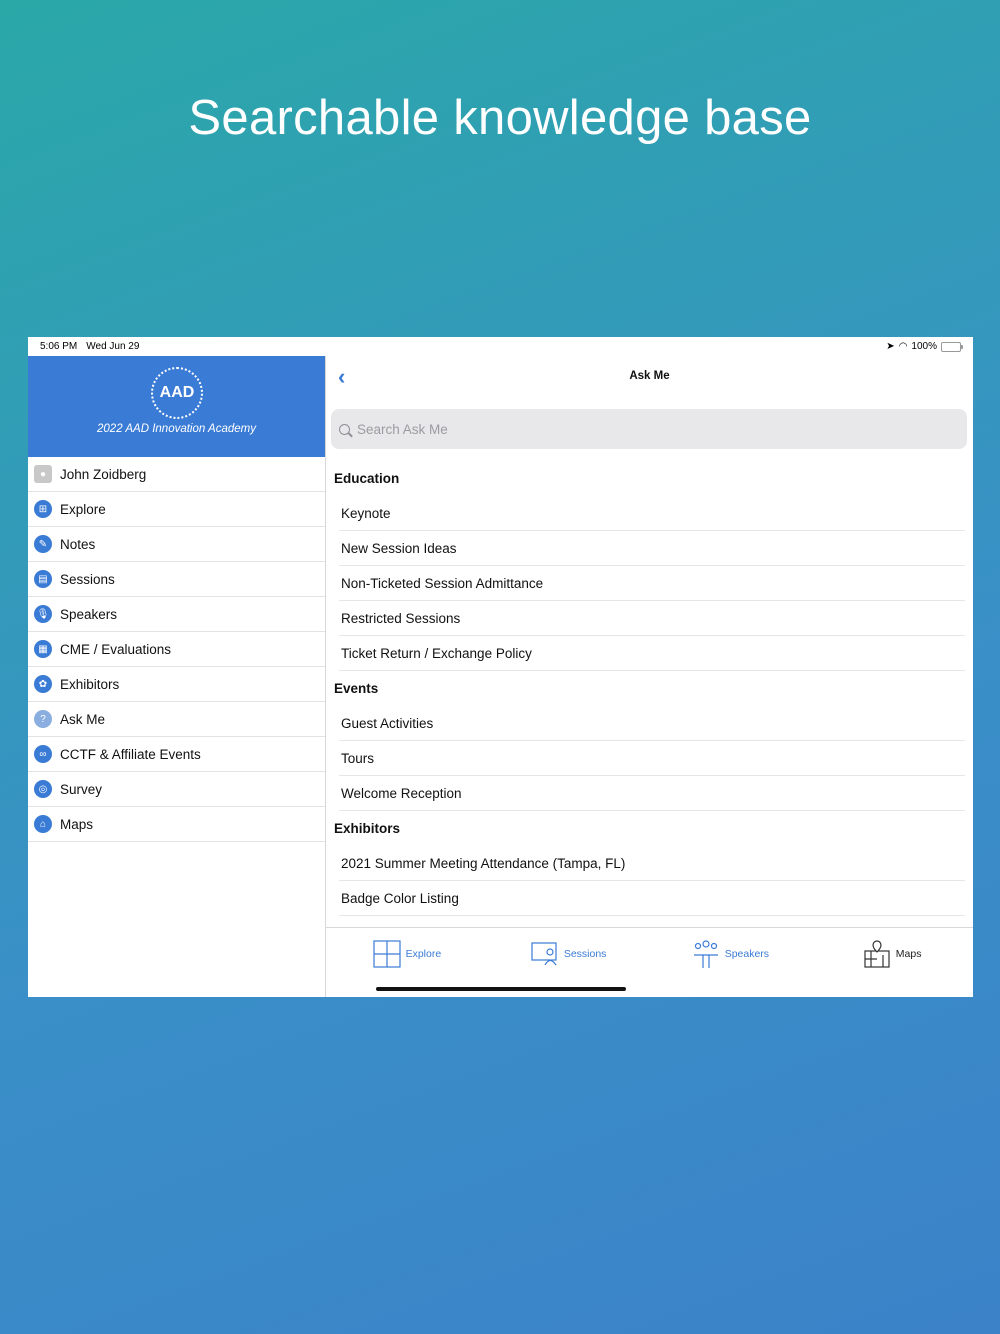  What do you see at coordinates (501, 989) in the screenshot?
I see `home-indicator` at bounding box center [501, 989].